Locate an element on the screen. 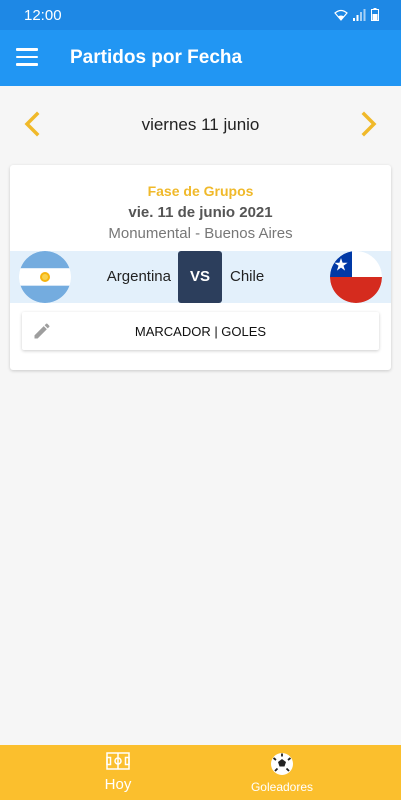 The width and height of the screenshot is (401, 800). score-goals-button: MARCADOR | GOLES is located at coordinates (200, 331).